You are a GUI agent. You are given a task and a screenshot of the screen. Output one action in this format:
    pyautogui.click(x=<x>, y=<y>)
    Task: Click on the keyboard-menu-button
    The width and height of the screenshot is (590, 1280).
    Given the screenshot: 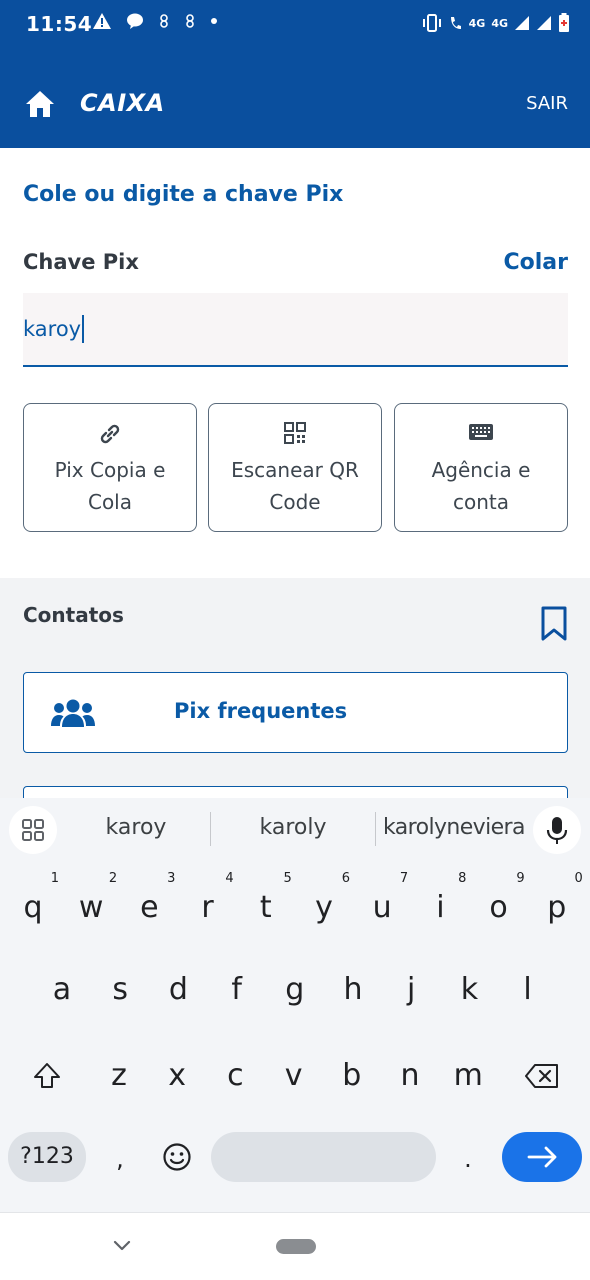 What is the action you would take?
    pyautogui.click(x=33, y=830)
    